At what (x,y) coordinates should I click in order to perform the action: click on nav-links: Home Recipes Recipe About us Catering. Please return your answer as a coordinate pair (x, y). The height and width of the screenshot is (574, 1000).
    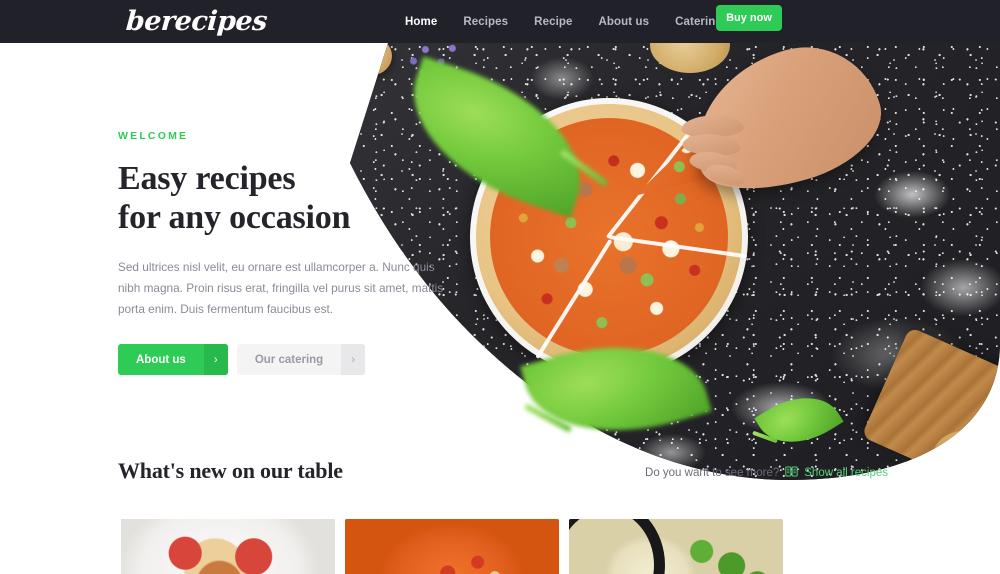
    Looking at the image, I should click on (564, 21).